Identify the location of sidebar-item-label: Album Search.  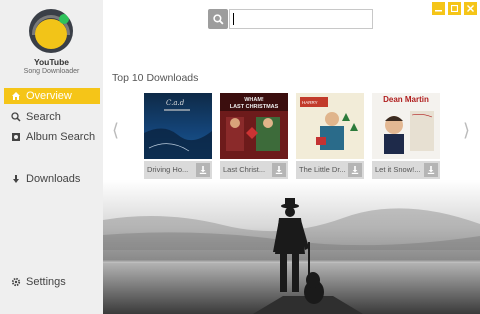
(61, 137).